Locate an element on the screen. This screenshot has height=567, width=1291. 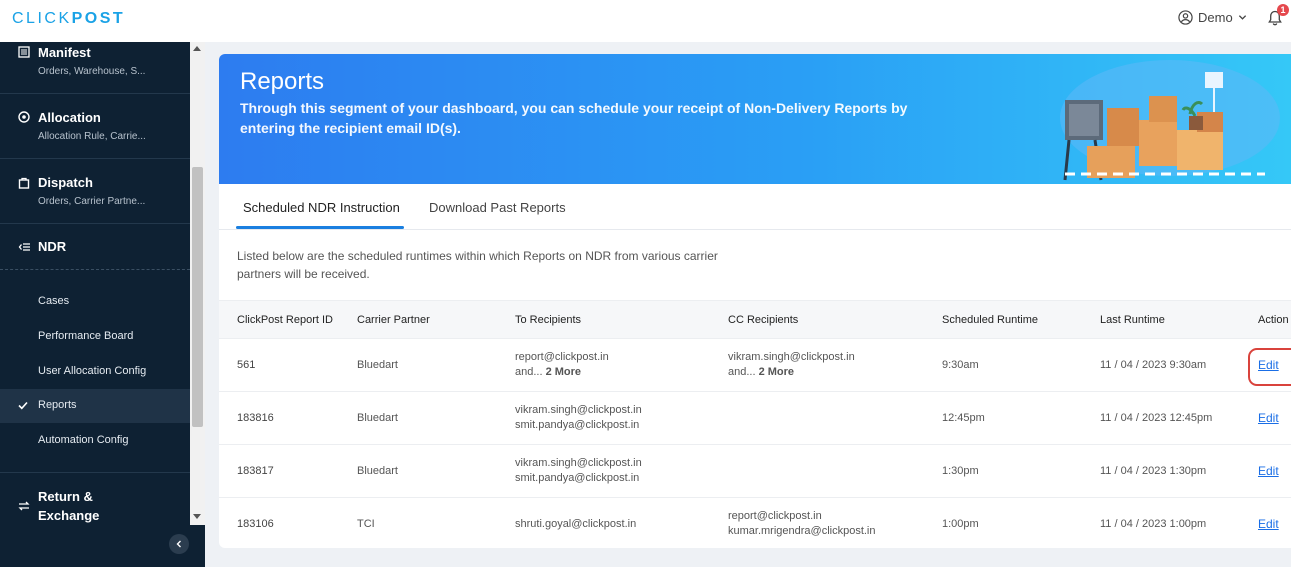
sidebar-group-title: Exchange is located at coordinates (69, 515).